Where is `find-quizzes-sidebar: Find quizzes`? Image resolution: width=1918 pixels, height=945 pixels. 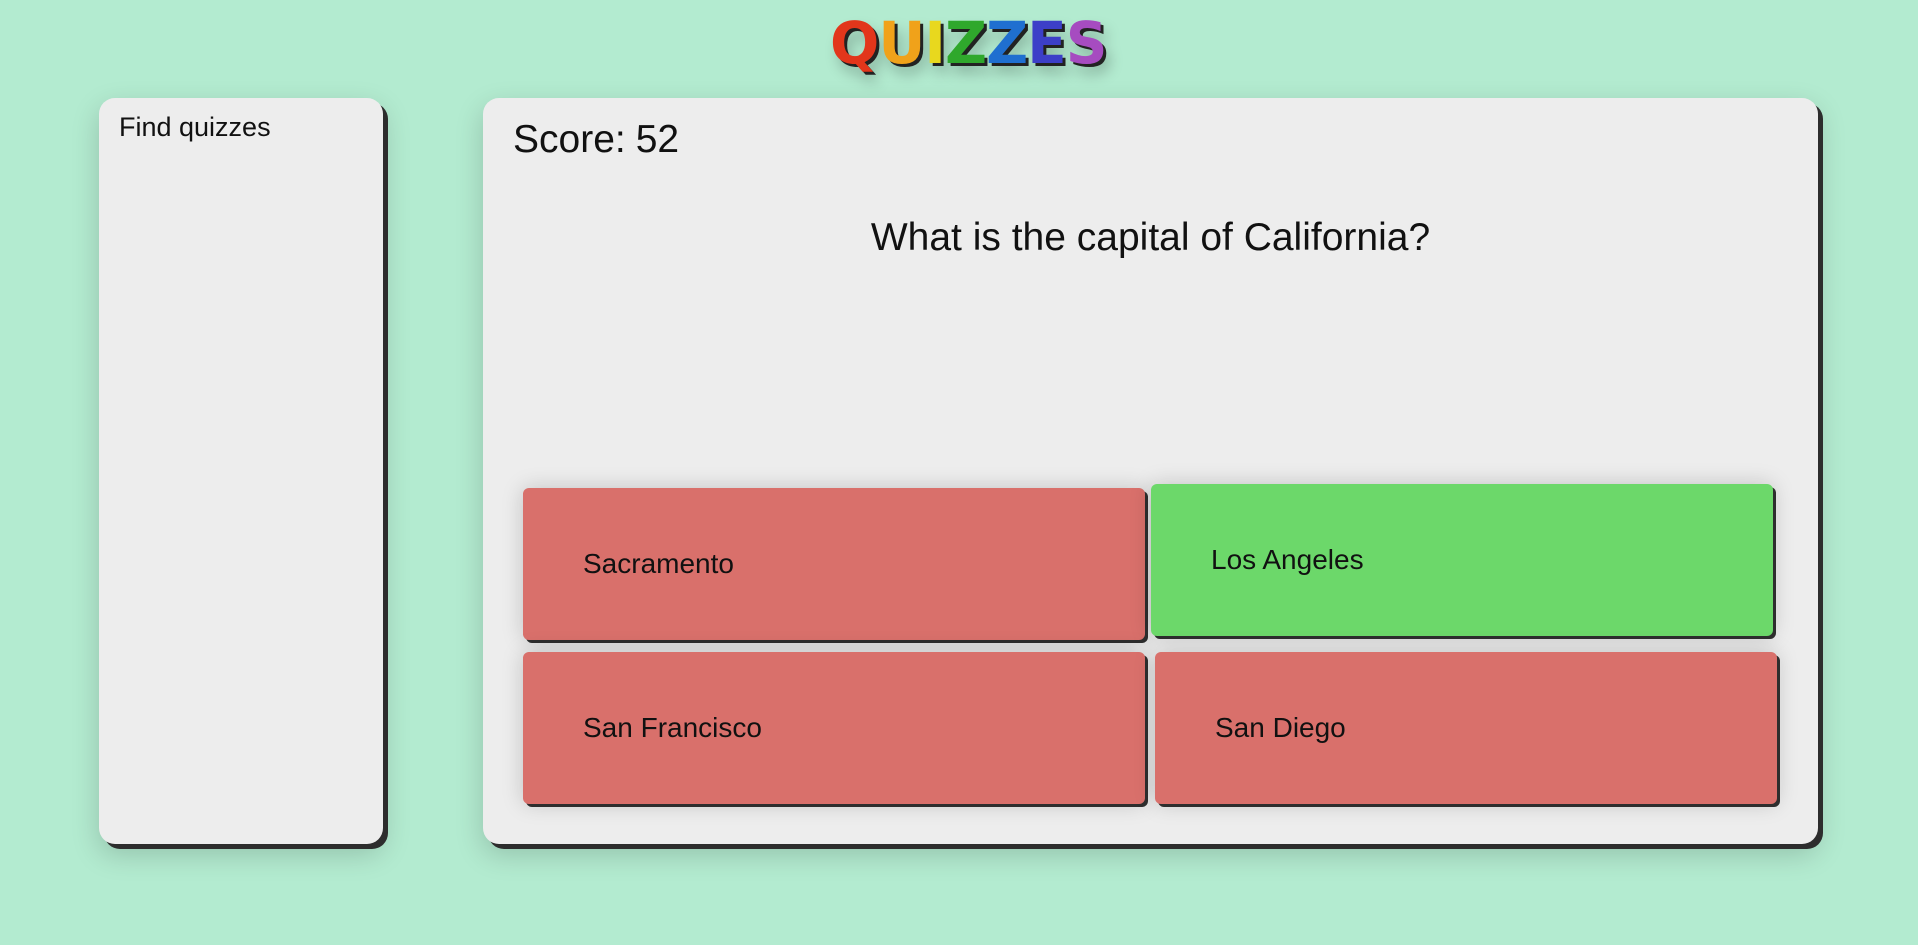
find-quizzes-sidebar: Find quizzes is located at coordinates (241, 471).